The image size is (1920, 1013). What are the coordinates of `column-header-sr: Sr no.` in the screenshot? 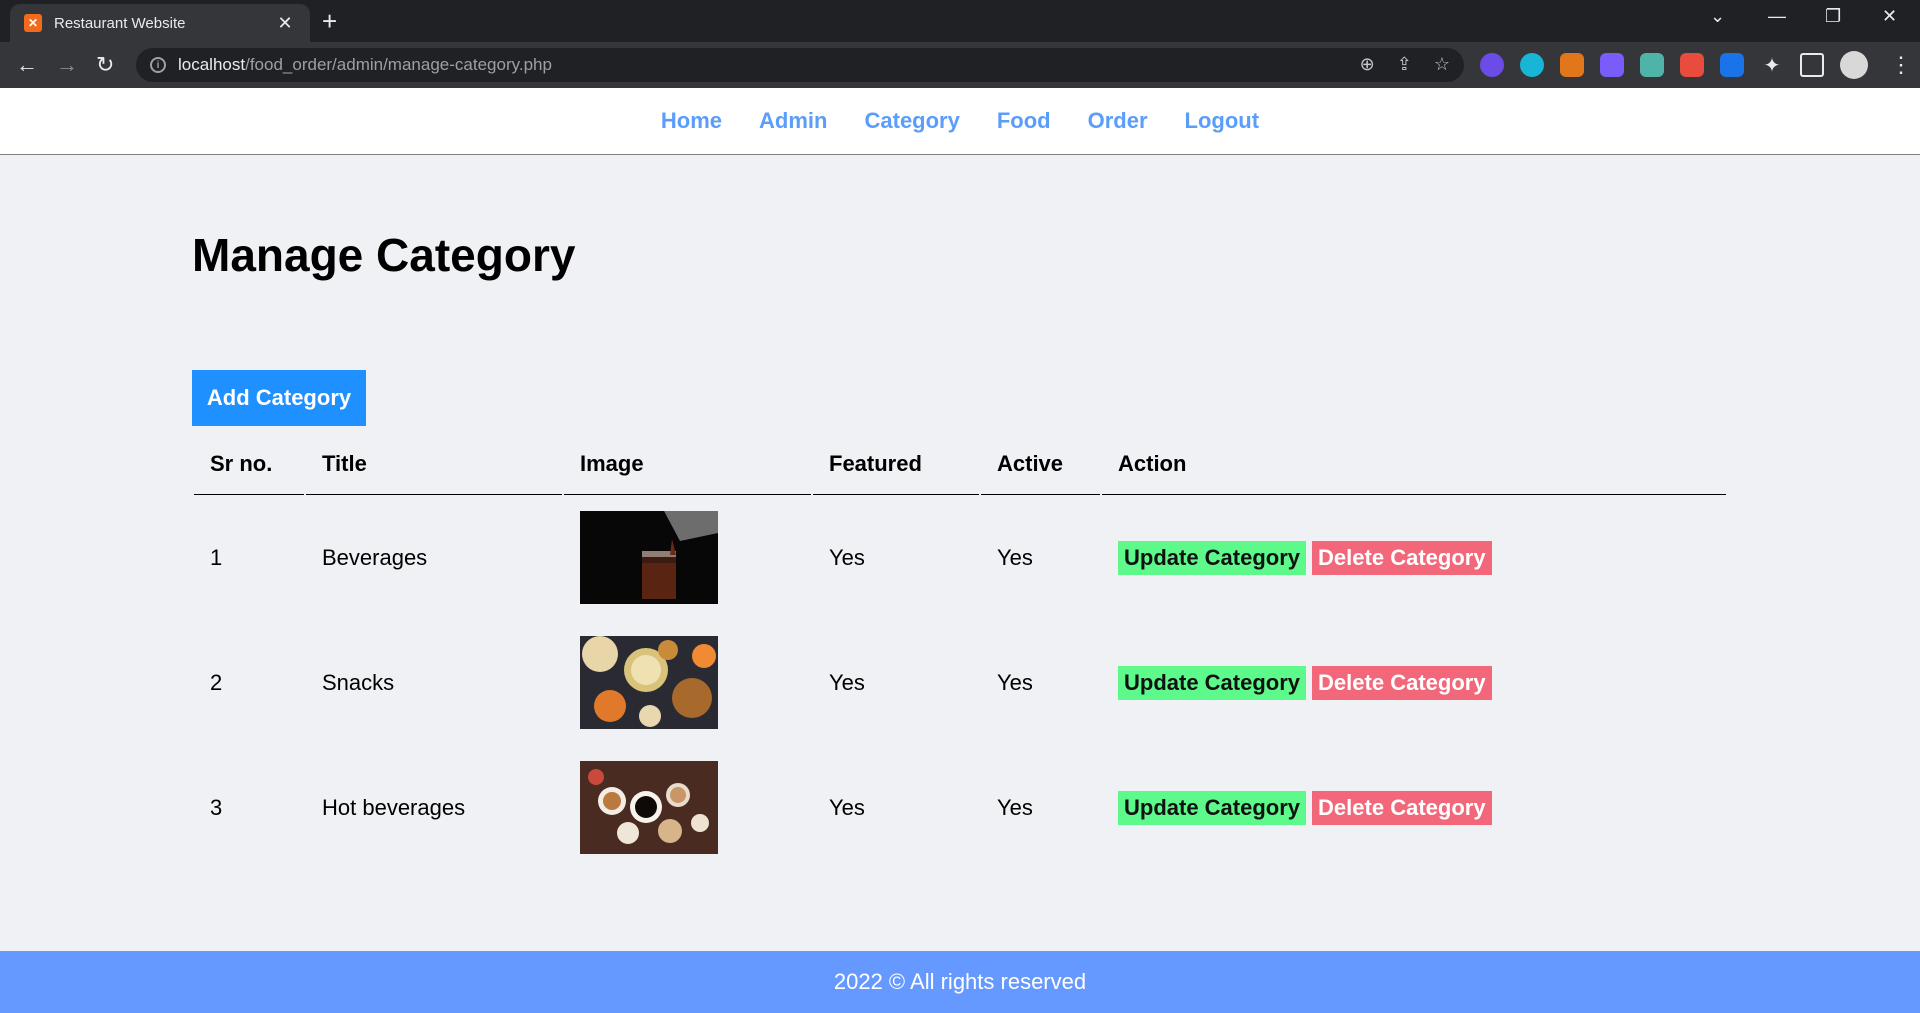 It's located at (249, 464).